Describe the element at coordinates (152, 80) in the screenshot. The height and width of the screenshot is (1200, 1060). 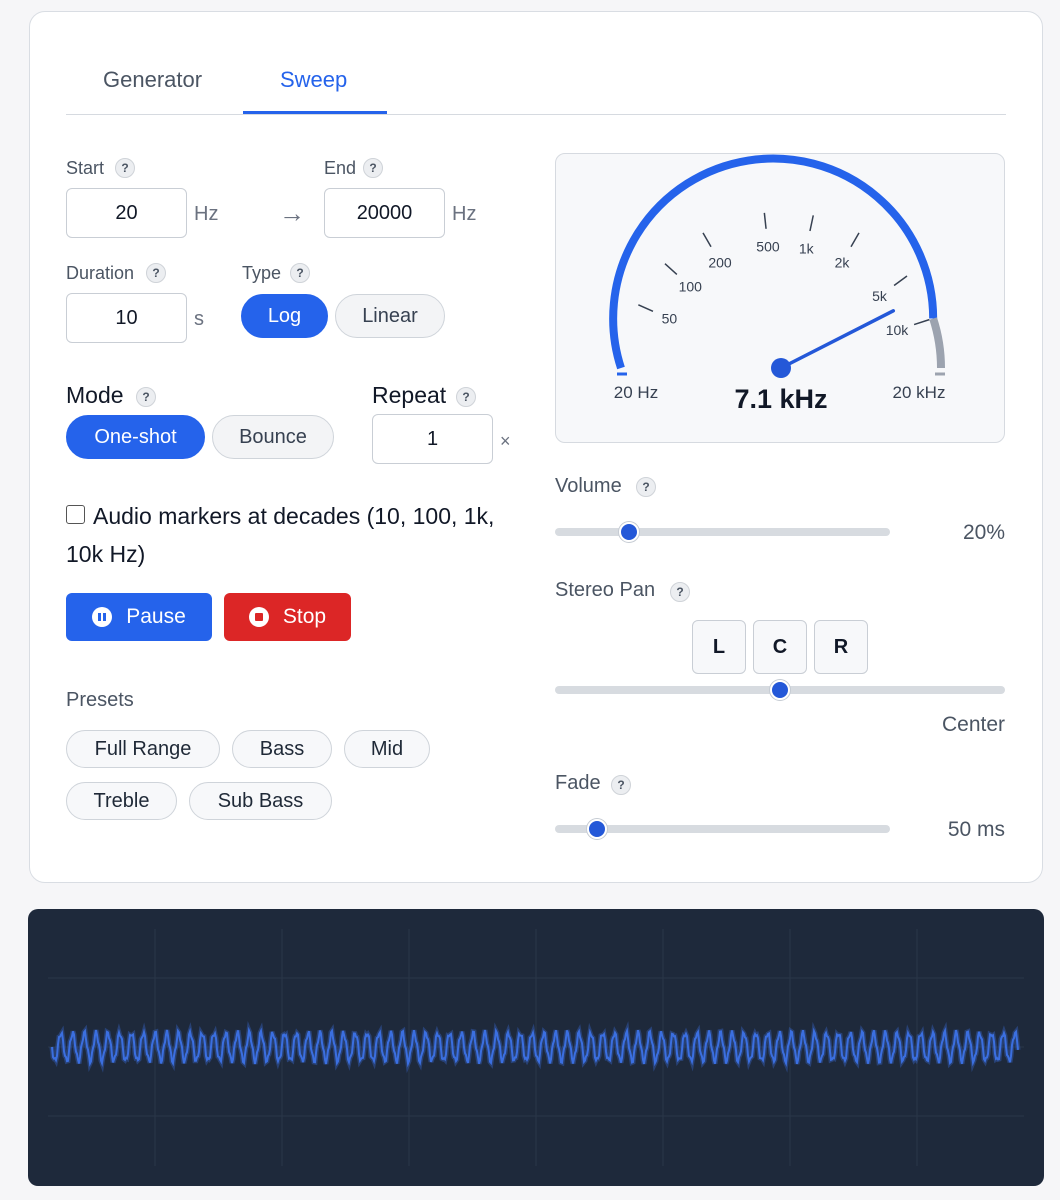
I see `tab-generator: Generator` at that location.